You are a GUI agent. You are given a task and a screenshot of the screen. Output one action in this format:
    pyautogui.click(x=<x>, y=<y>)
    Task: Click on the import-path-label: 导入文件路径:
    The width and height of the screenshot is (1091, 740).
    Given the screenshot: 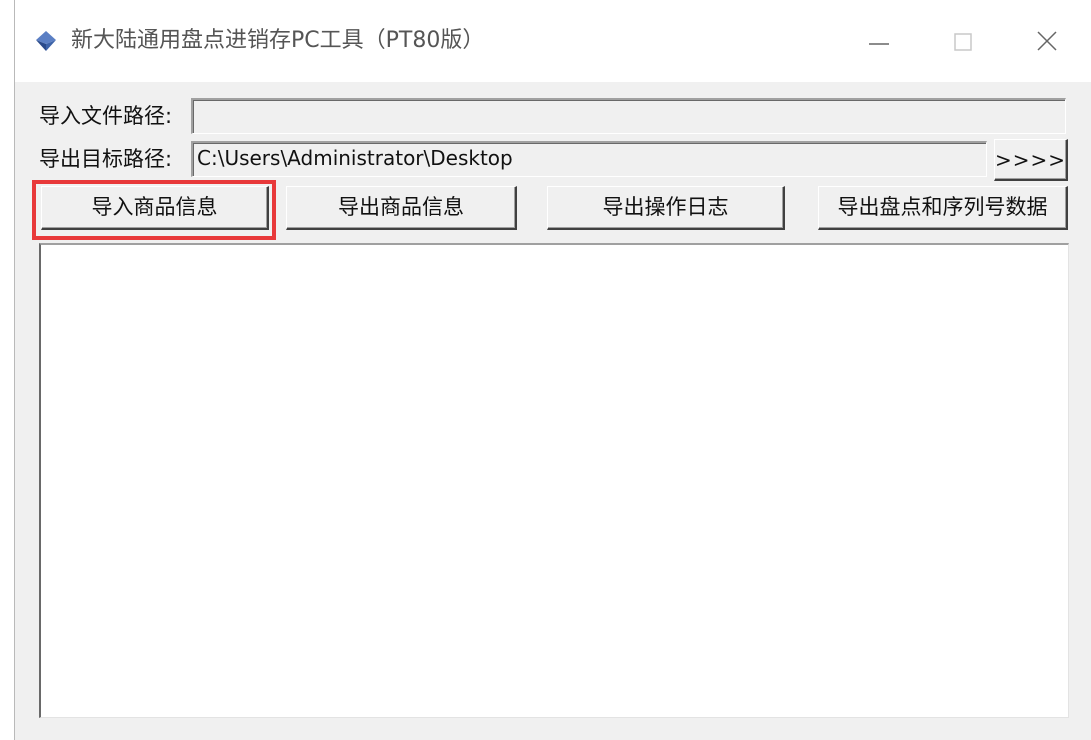 What is the action you would take?
    pyautogui.click(x=106, y=116)
    